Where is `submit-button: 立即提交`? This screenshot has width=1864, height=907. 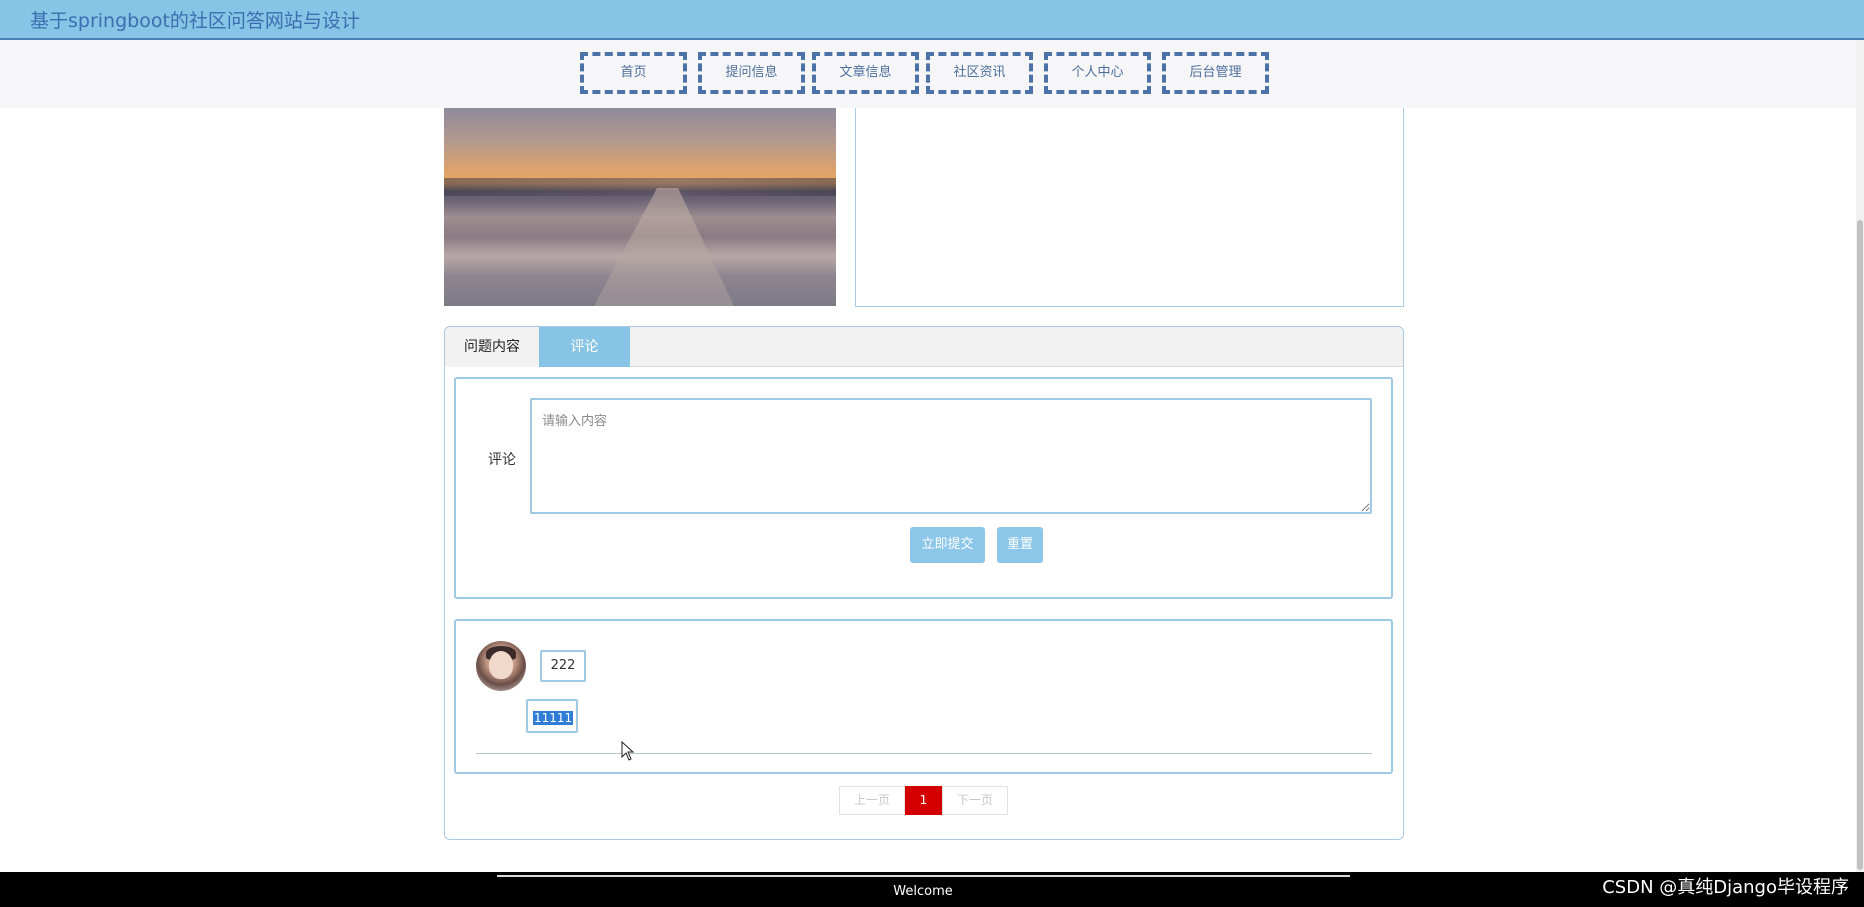
submit-button: 立即提交 is located at coordinates (947, 545).